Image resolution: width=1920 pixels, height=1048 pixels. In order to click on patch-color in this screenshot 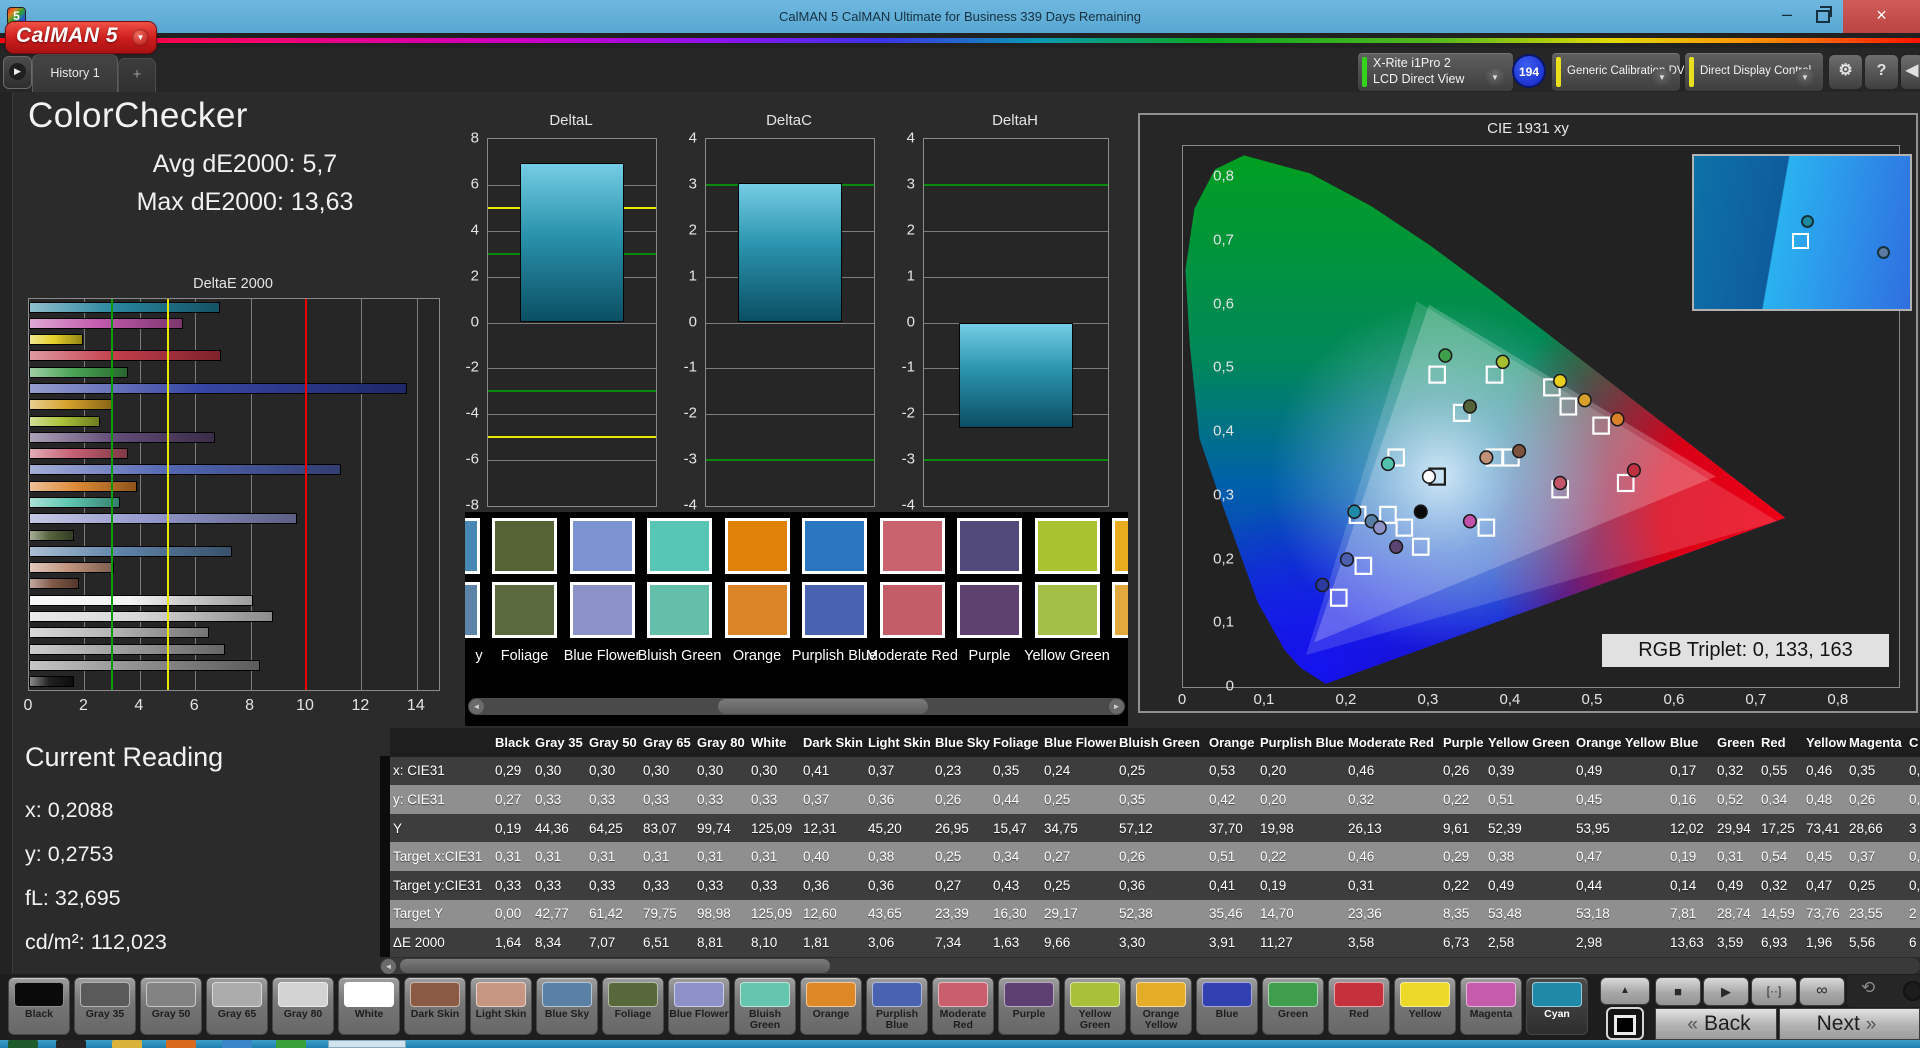, I will do `click(1557, 994)`.